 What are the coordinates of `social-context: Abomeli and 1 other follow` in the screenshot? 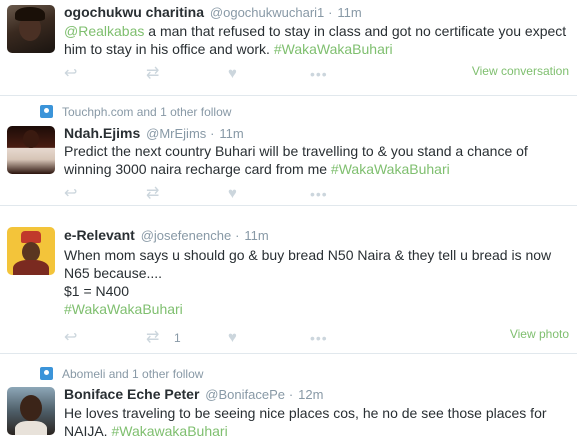 It's located at (121, 374).